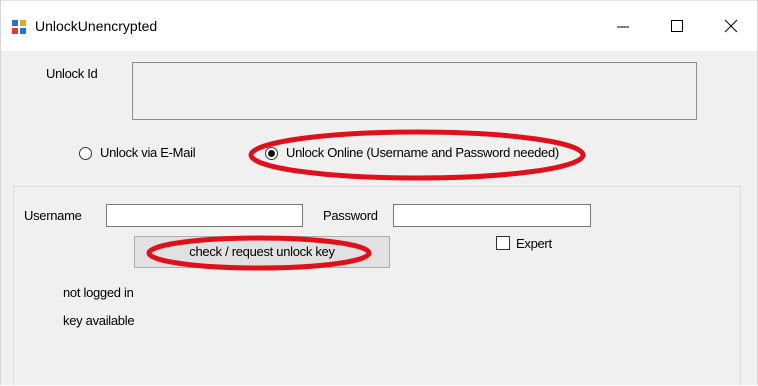 The height and width of the screenshot is (386, 758). I want to click on unlock-id-label: Unlock Id, so click(72, 73).